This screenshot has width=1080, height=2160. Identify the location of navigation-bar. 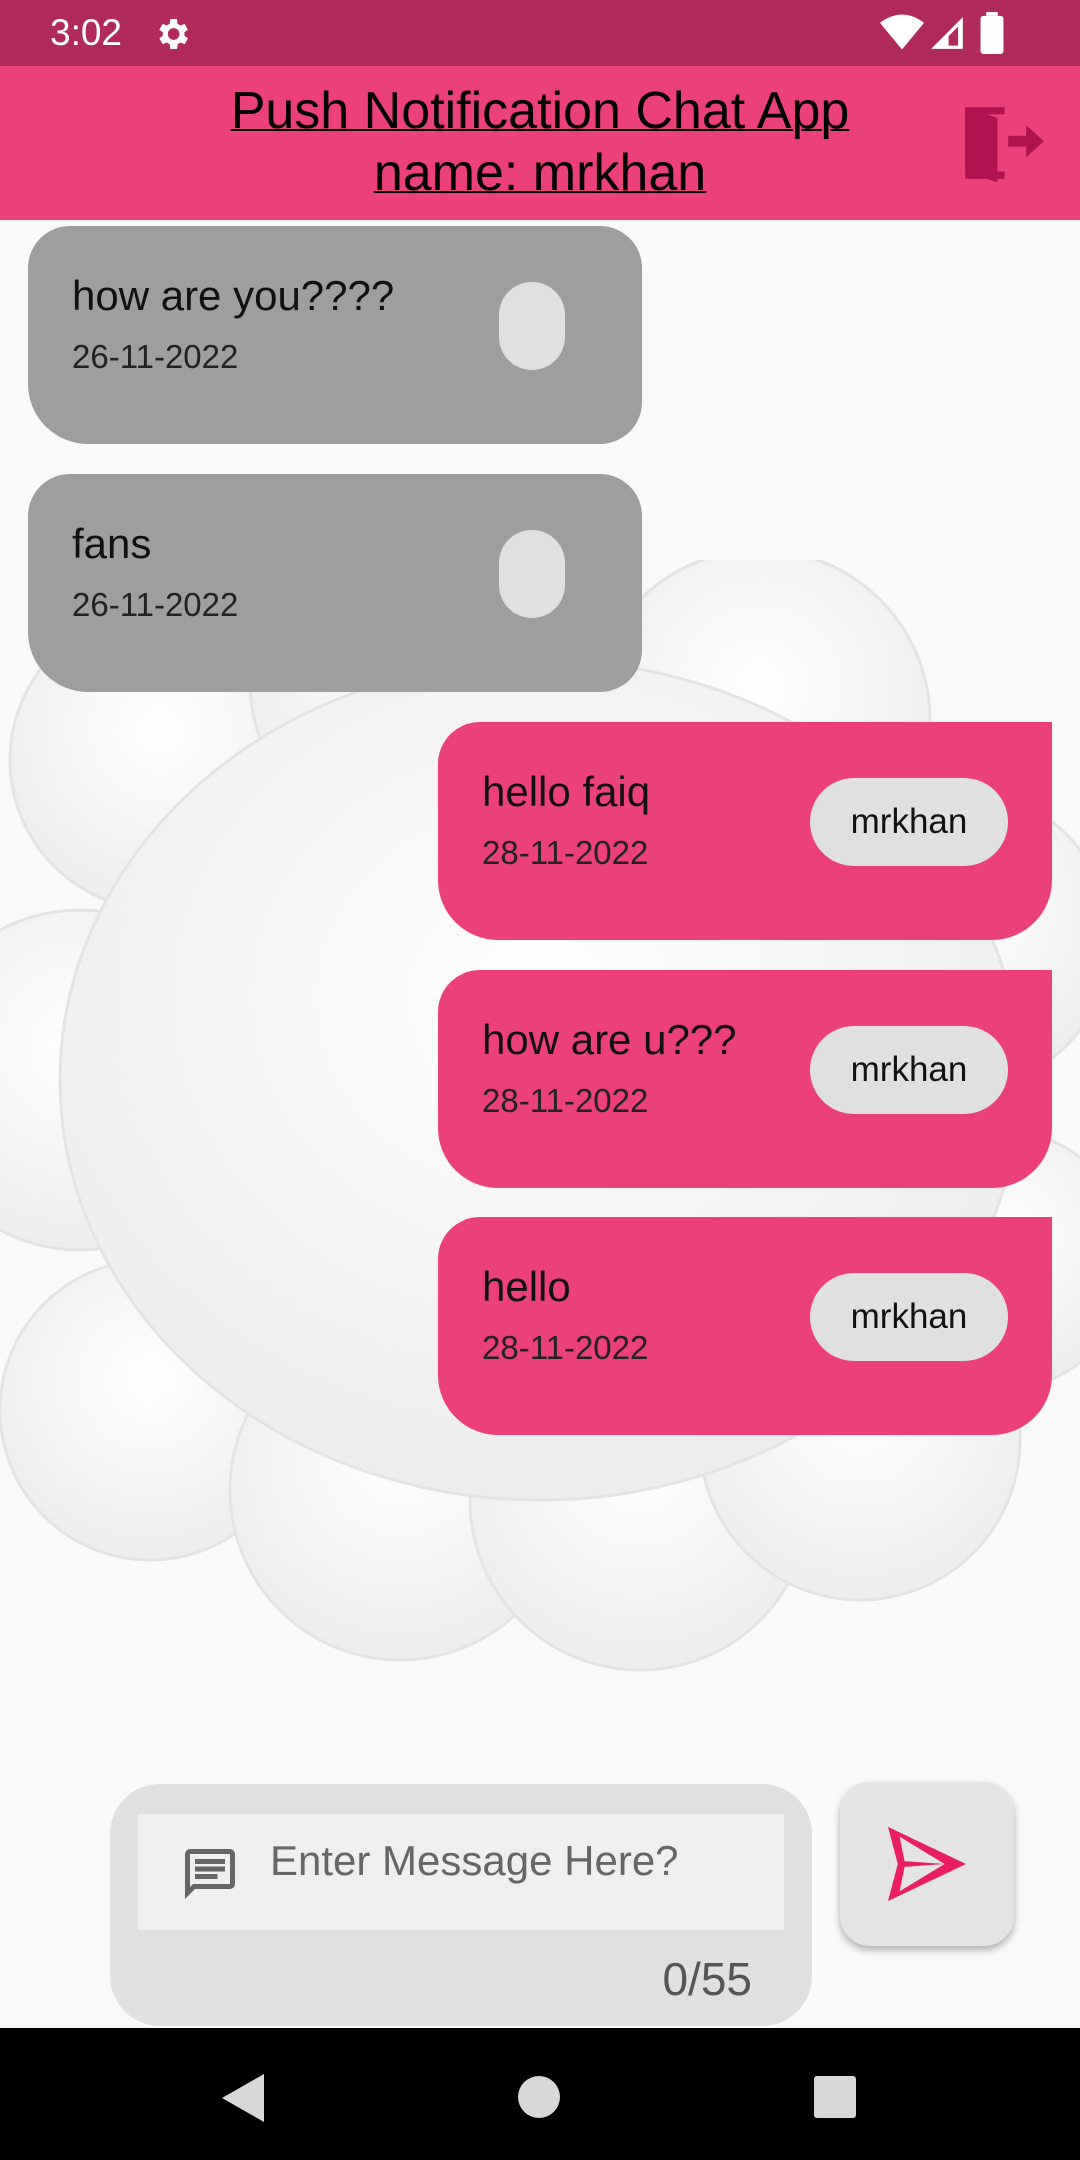
(540, 2094).